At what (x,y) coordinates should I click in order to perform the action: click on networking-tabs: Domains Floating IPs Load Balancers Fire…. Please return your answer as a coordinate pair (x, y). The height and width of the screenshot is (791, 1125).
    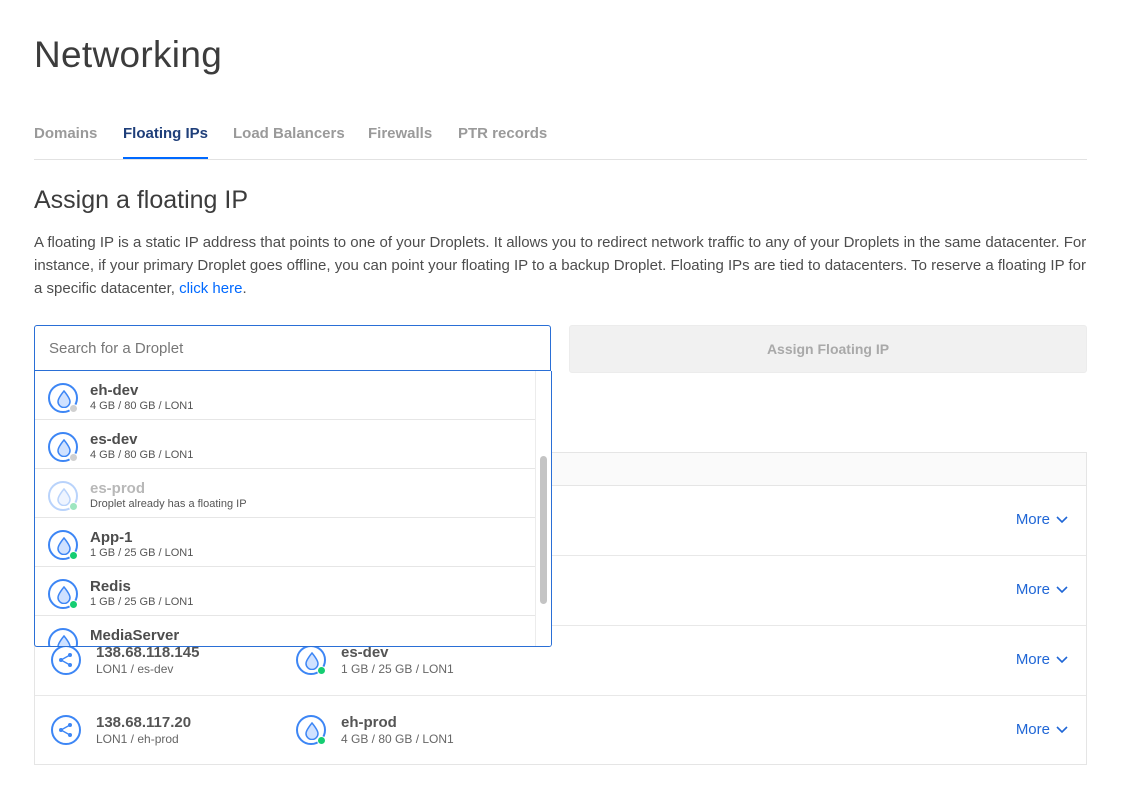
    Looking at the image, I should click on (560, 139).